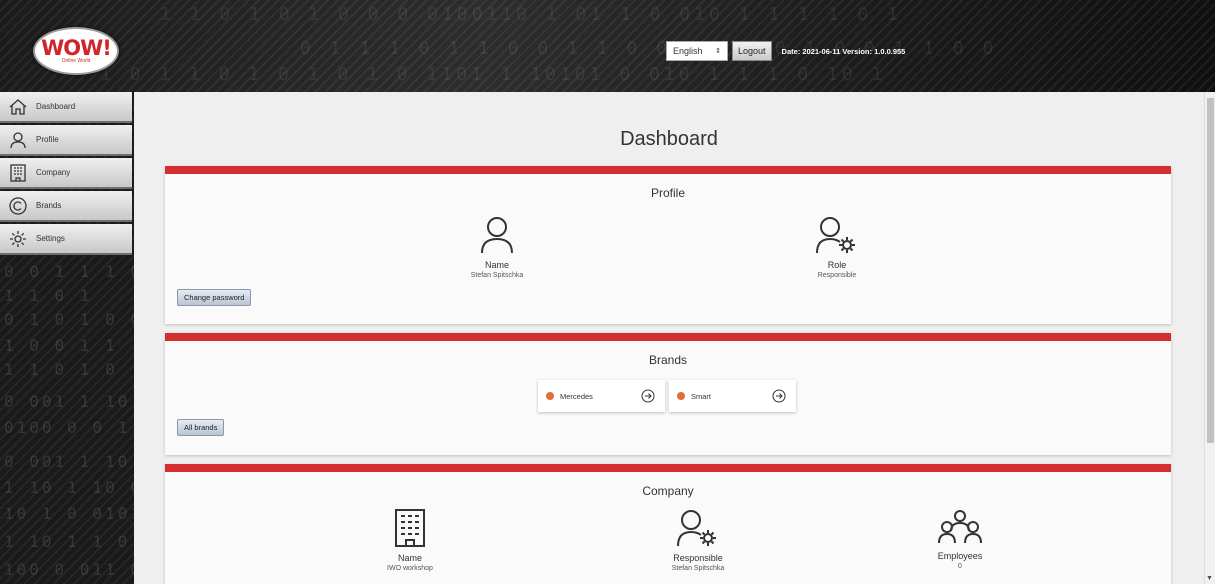 This screenshot has width=1215, height=584. I want to click on gear-icon, so click(18, 239).